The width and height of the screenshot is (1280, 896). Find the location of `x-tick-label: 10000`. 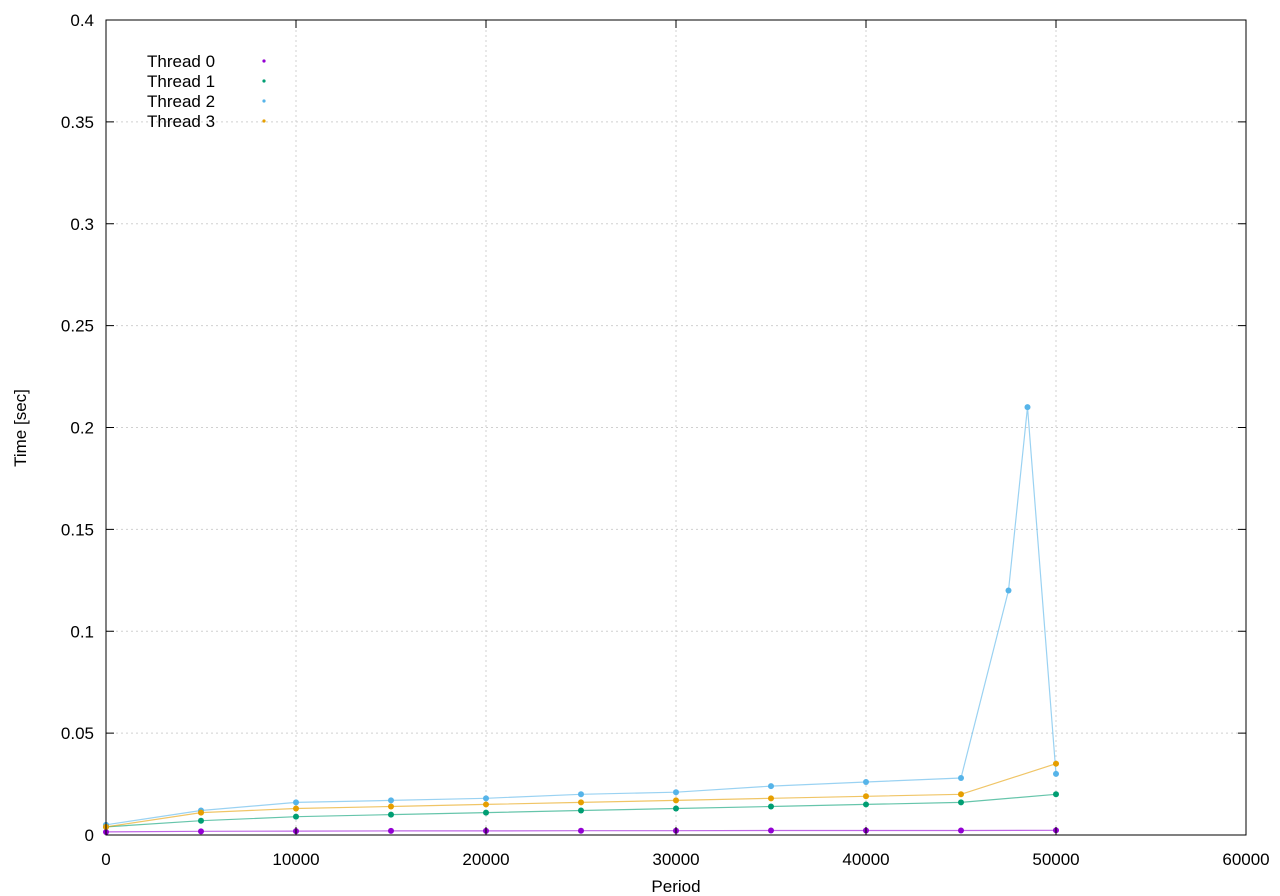

x-tick-label: 10000 is located at coordinates (295, 859).